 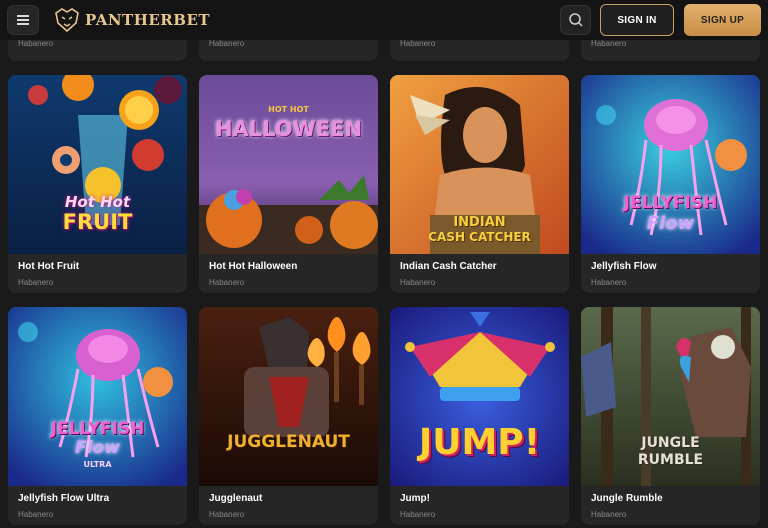 I want to click on menu-button, so click(x=23, y=20).